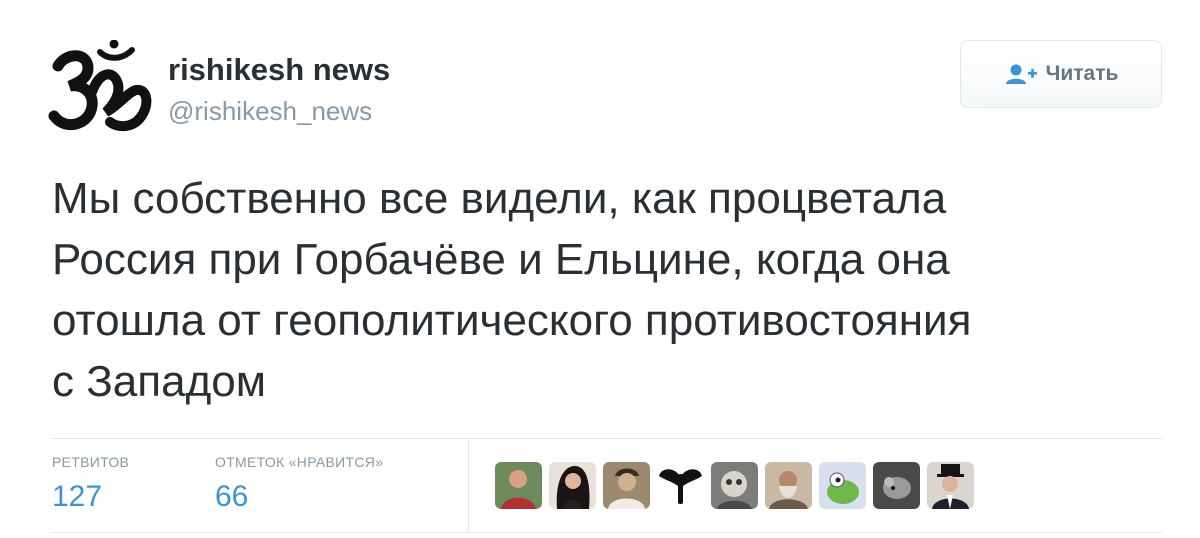 Image resolution: width=1200 pixels, height=538 pixels. Describe the element at coordinates (100, 85) in the screenshot. I see `om-symbol-icon` at that location.